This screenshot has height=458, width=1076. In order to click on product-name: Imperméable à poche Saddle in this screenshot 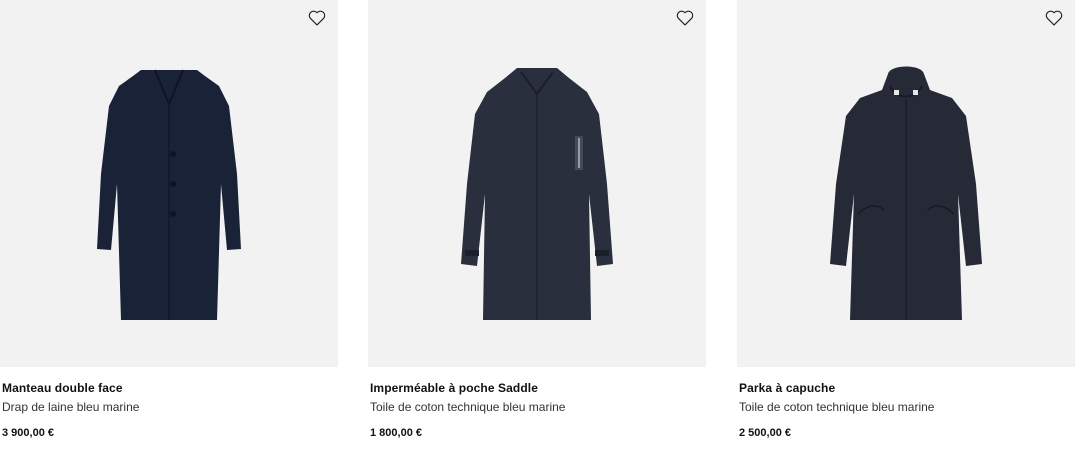, I will do `click(454, 388)`.